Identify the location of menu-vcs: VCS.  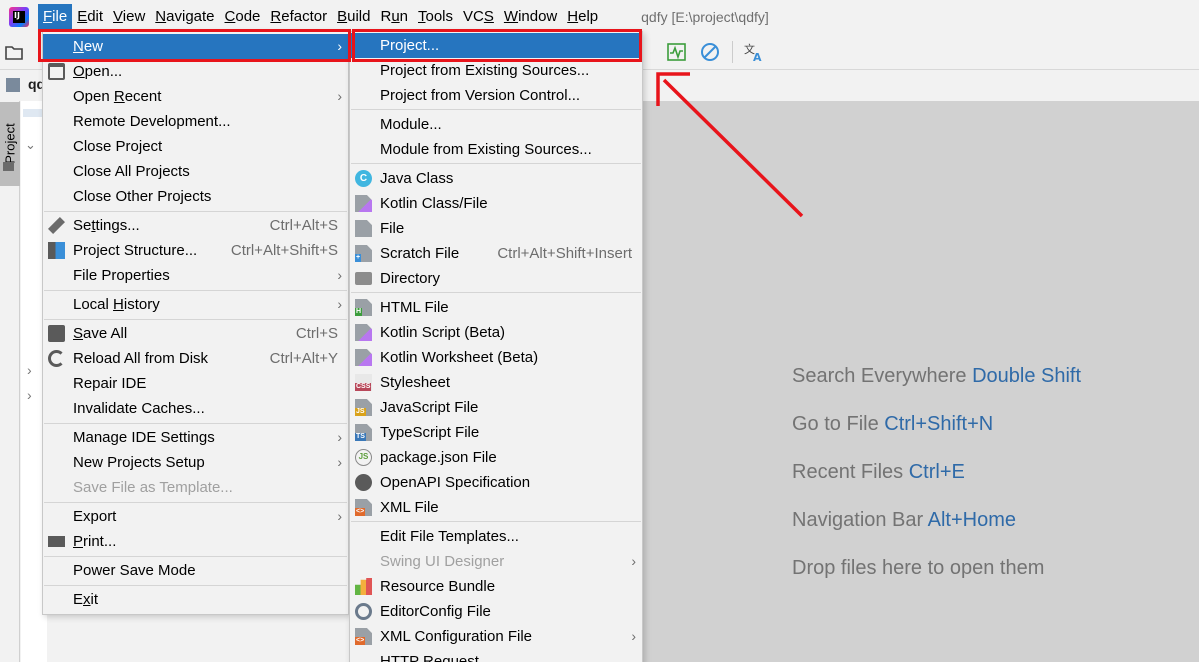
(478, 17).